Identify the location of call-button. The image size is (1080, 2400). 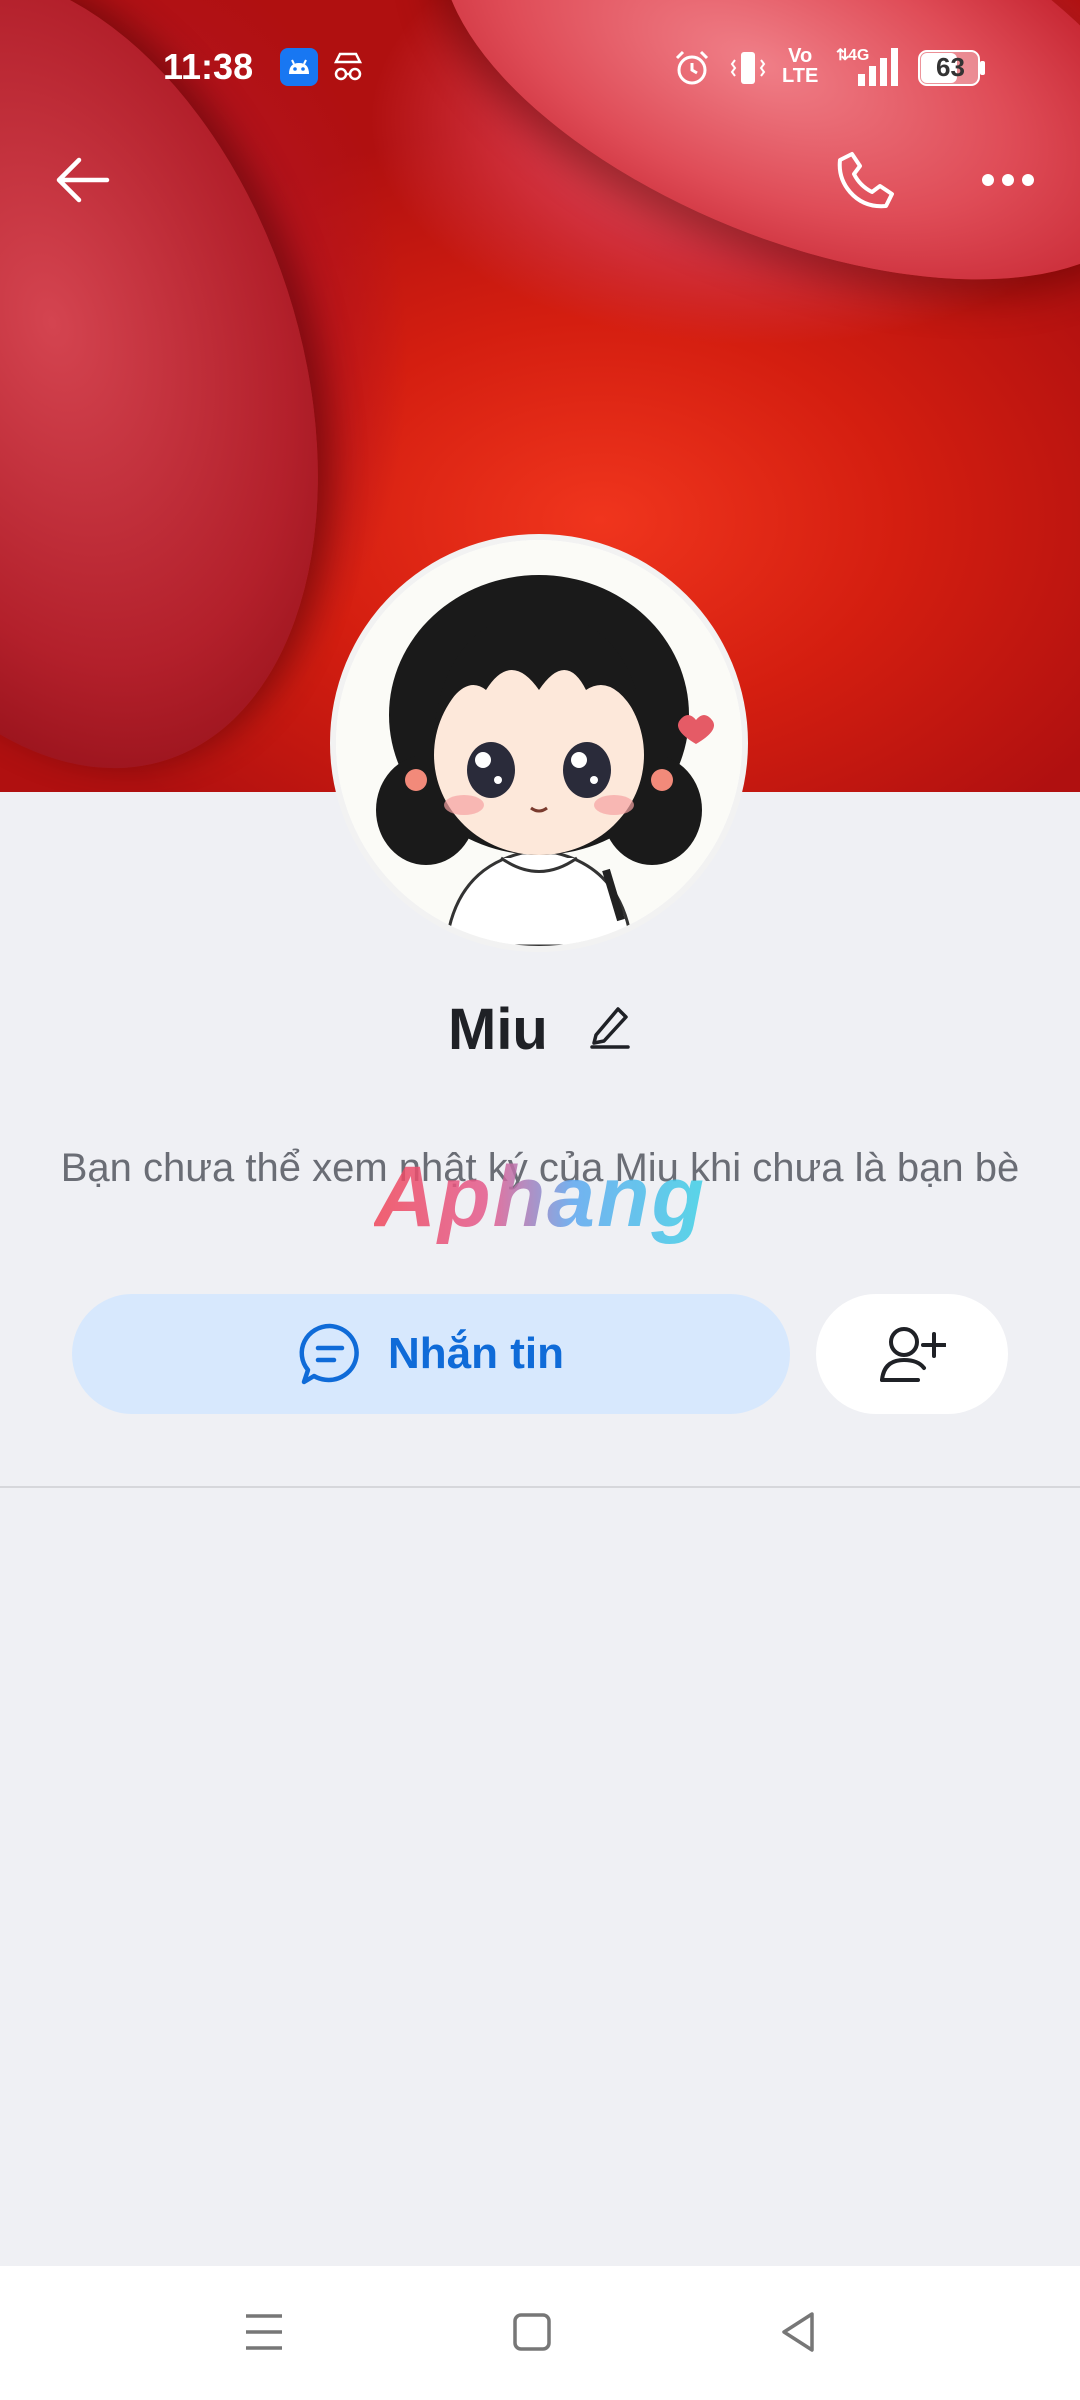
(866, 180).